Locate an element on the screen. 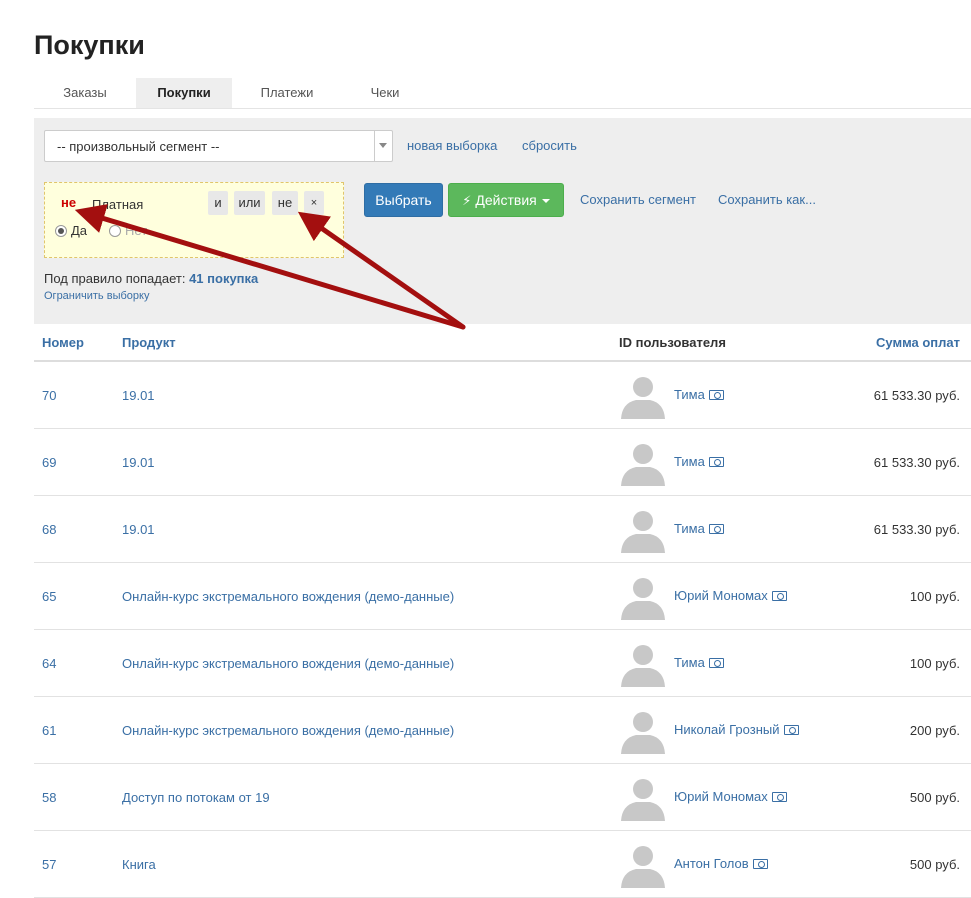  radio-yes-label: Да is located at coordinates (79, 230).